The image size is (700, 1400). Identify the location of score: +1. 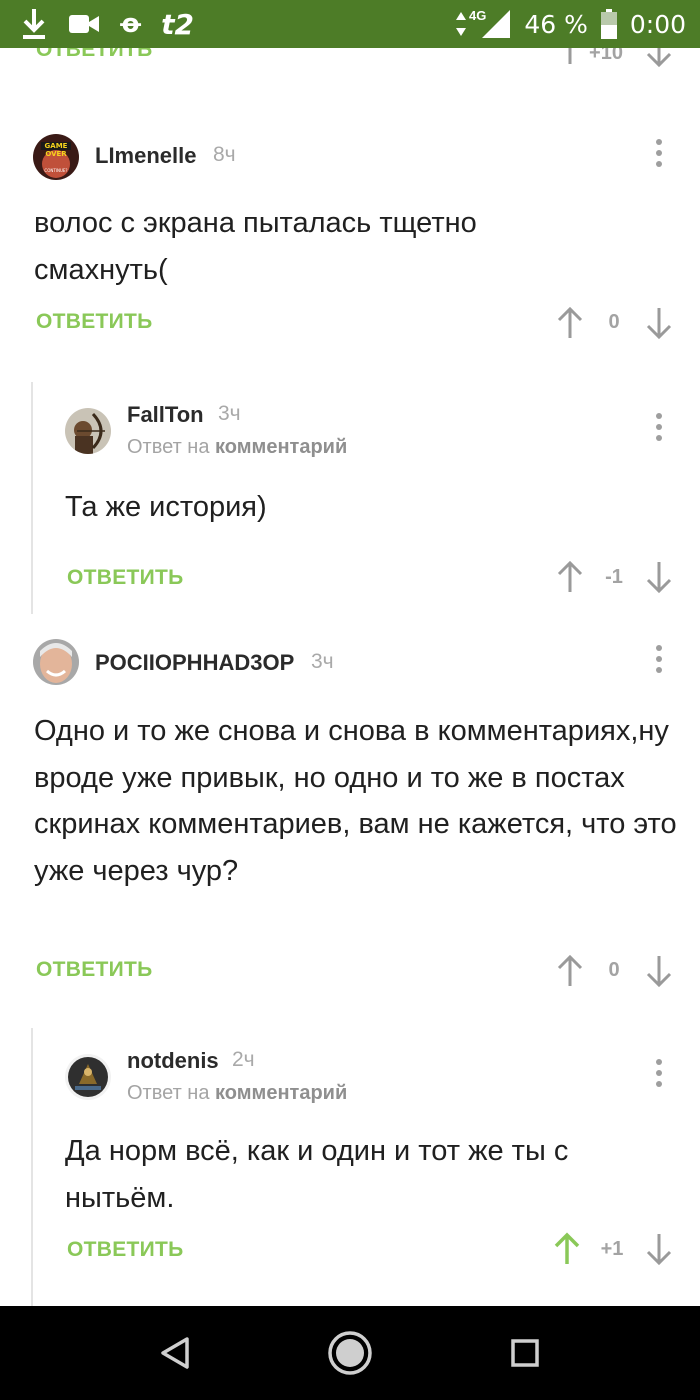
(612, 1249).